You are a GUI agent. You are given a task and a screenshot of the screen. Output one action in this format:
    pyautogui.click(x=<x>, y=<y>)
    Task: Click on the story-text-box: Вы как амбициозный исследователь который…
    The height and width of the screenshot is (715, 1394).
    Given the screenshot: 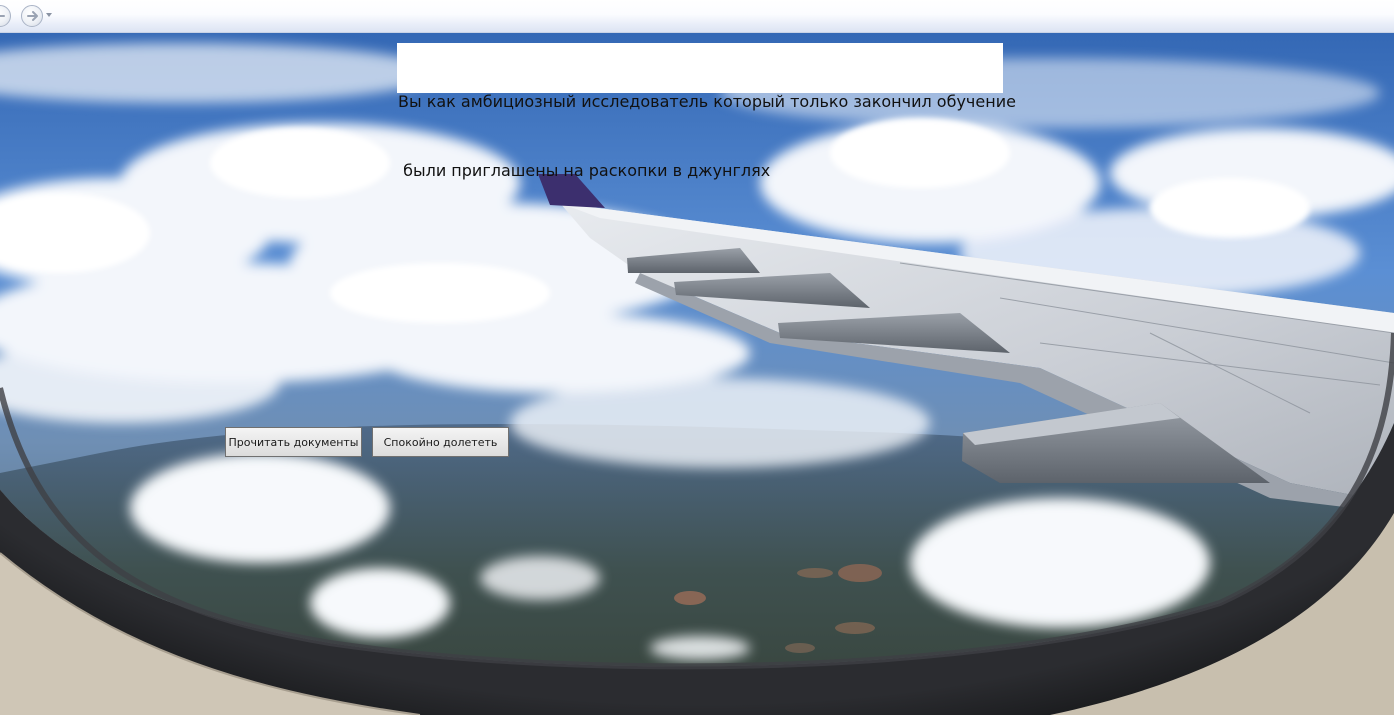 What is the action you would take?
    pyautogui.click(x=706, y=111)
    